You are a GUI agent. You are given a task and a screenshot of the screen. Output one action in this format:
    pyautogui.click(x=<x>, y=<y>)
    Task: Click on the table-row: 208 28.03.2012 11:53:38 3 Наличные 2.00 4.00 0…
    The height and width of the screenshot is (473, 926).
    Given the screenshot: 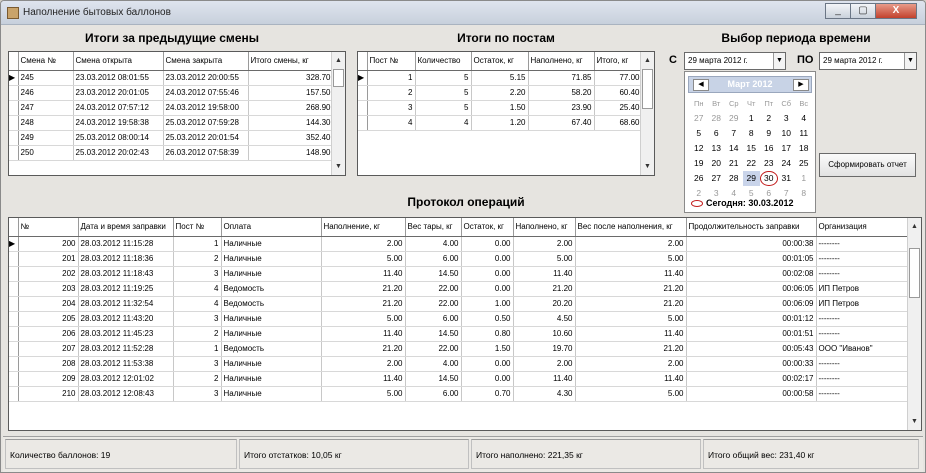 What is the action you would take?
    pyautogui.click(x=459, y=364)
    